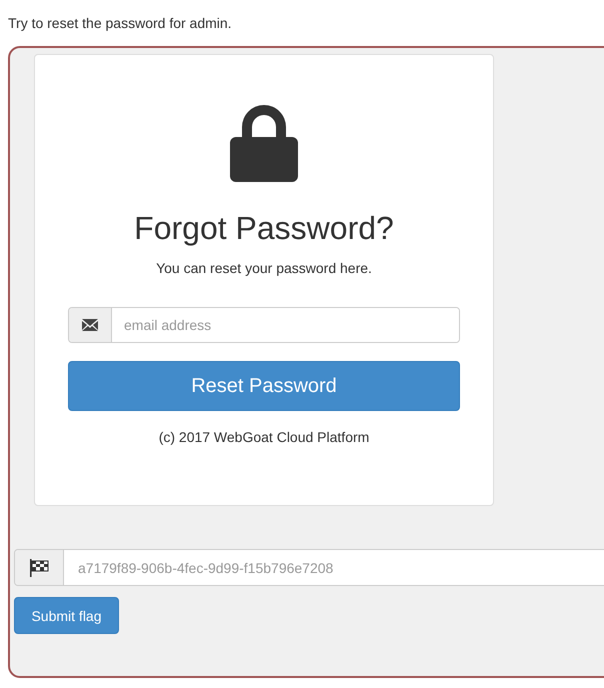 This screenshot has width=604, height=688. Describe the element at coordinates (39, 567) in the screenshot. I see `flag-icon` at that location.